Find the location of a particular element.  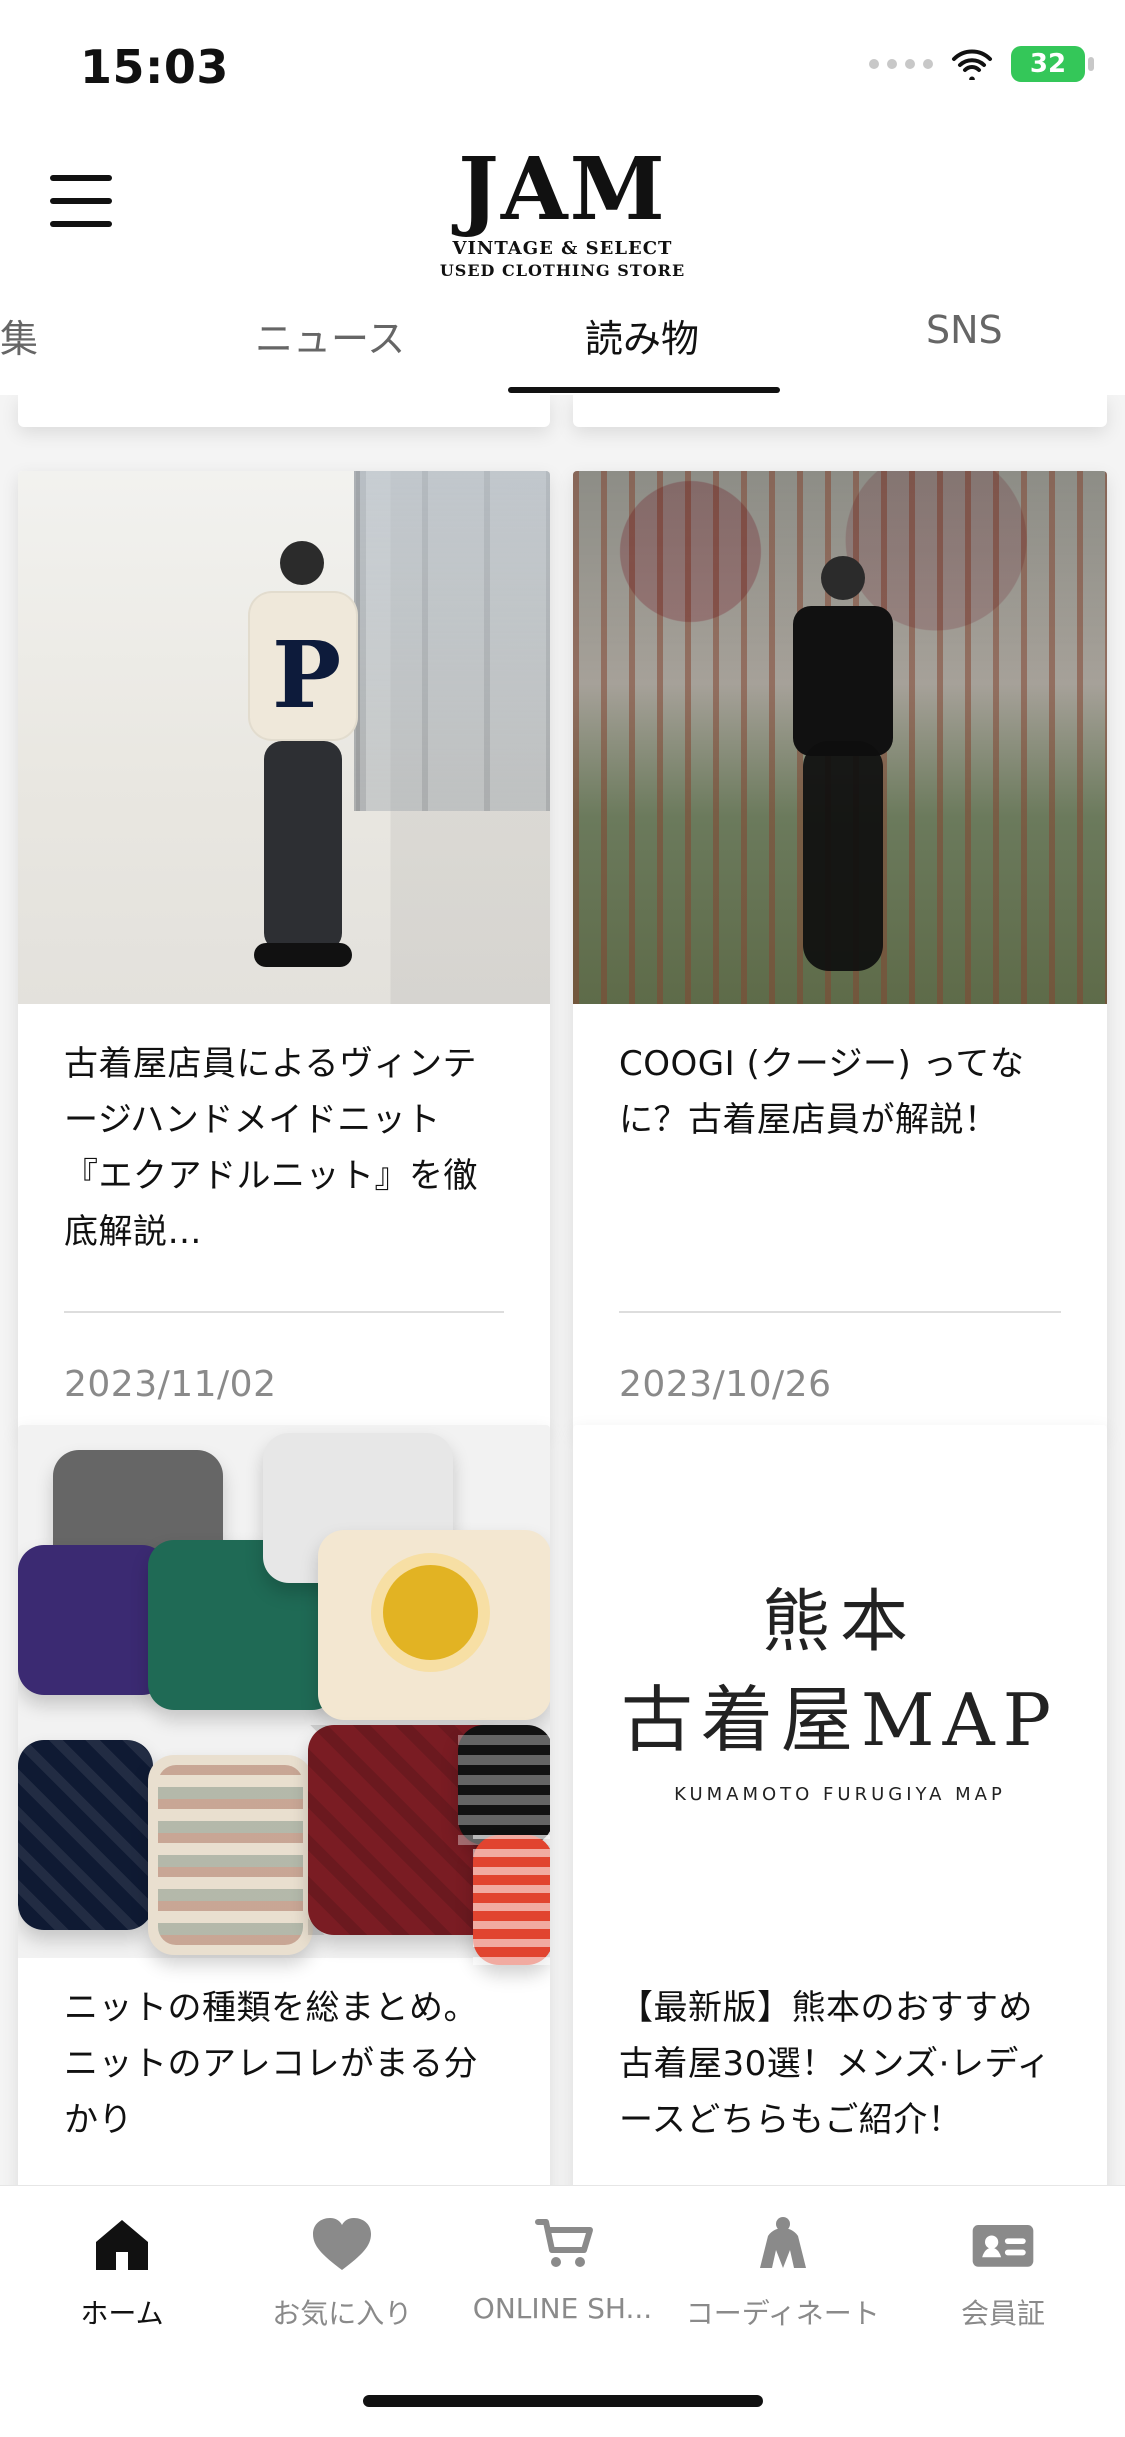

logo-tagline-2: USED CLOTHING STORE is located at coordinates (562, 270).